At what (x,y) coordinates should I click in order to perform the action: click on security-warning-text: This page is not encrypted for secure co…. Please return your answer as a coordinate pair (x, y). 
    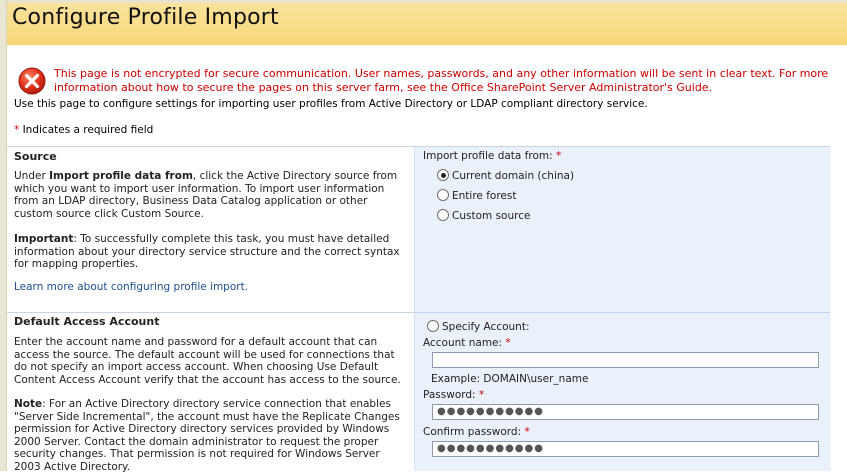
    Looking at the image, I should click on (441, 80).